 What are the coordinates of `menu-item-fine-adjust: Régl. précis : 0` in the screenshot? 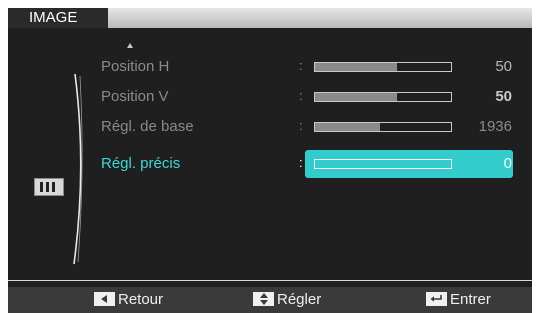 It's located at (270, 164).